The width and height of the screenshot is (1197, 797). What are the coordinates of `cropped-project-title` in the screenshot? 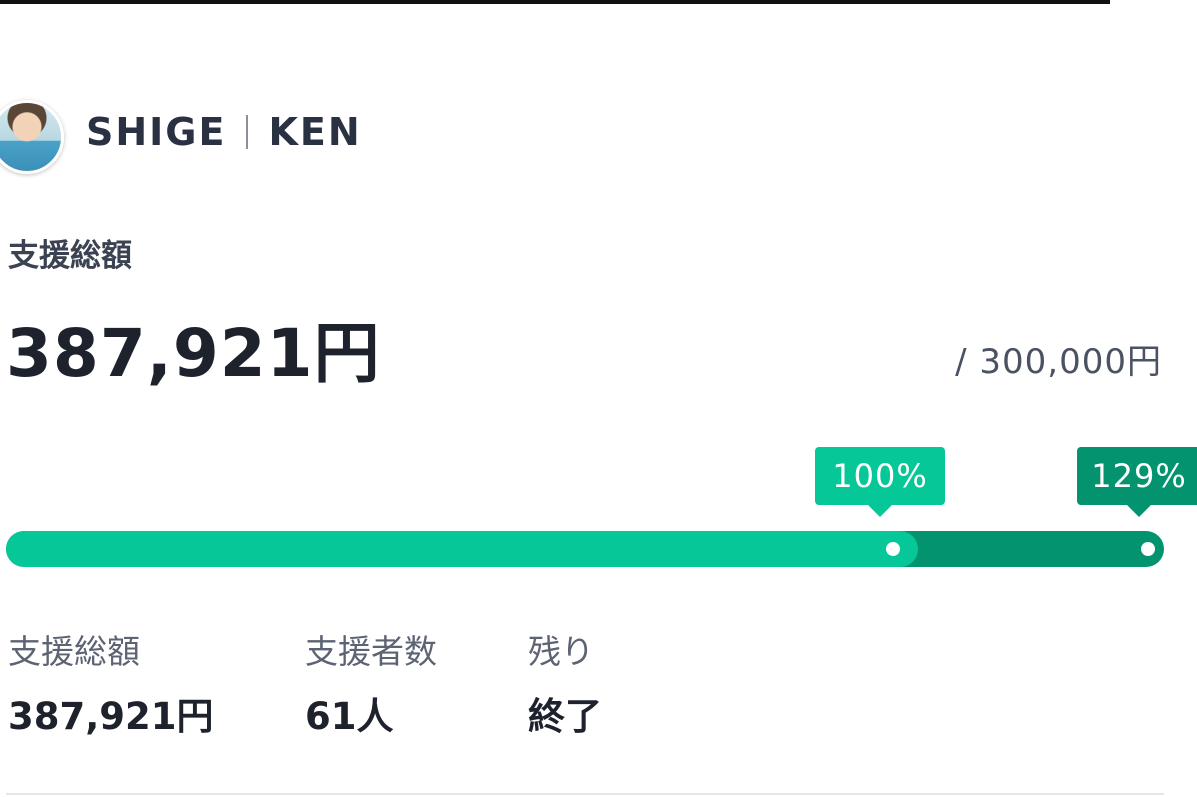 It's located at (555, 3).